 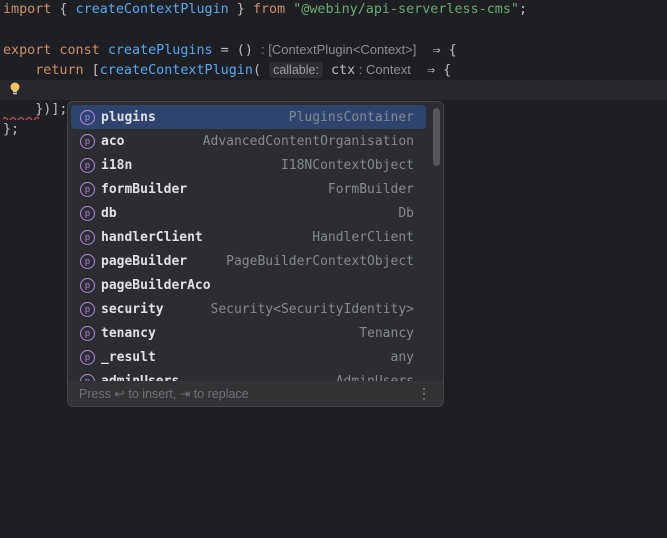 I want to click on item-name: _result, so click(x=128, y=357).